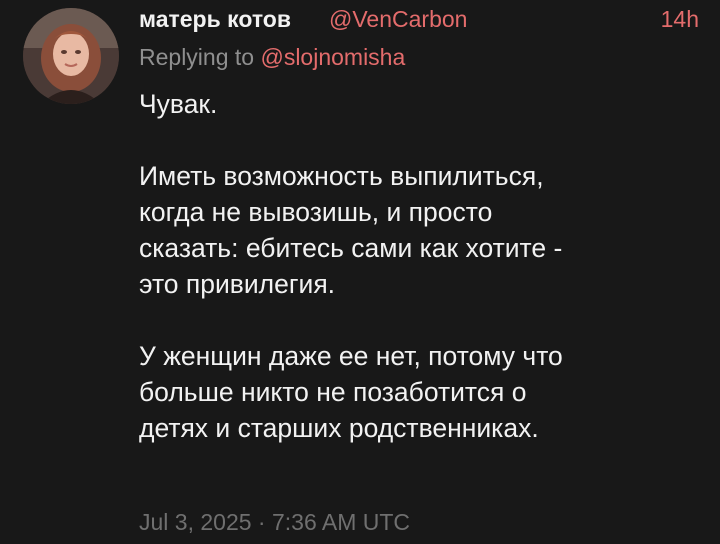  I want to click on text-line: когда не вывозишь, и просто, so click(316, 212).